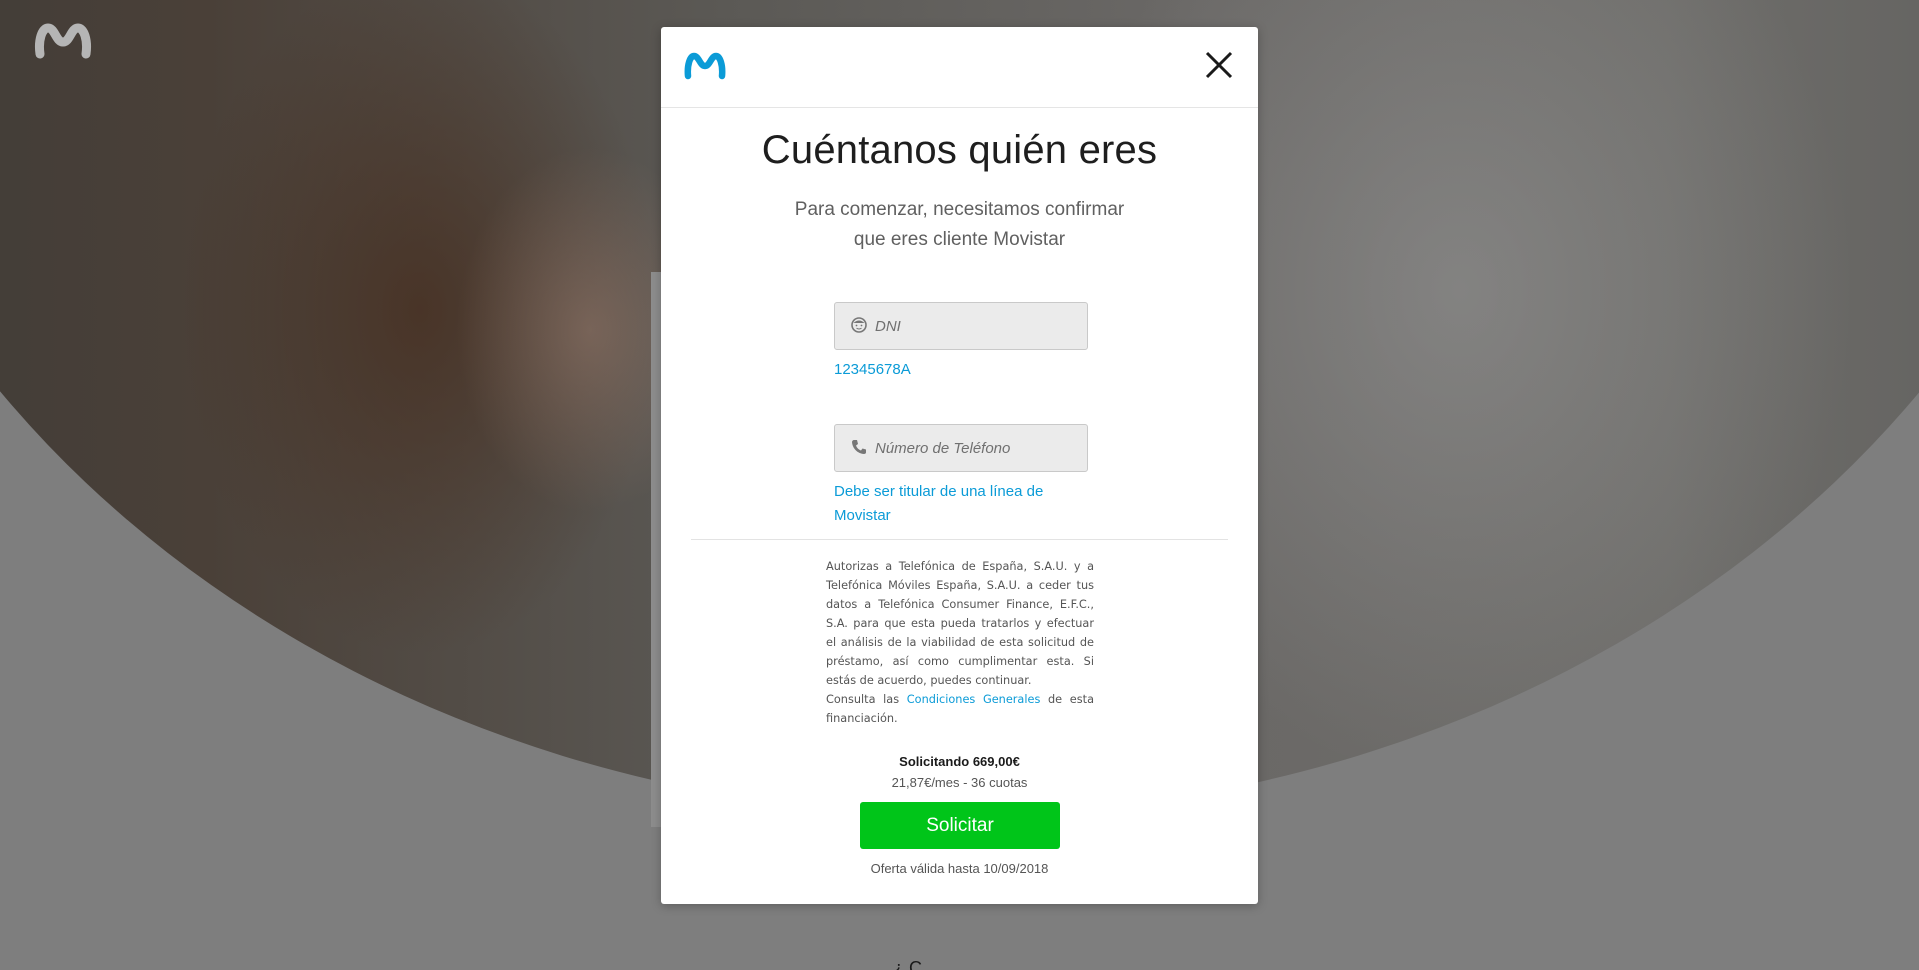  I want to click on divider, so click(959, 539).